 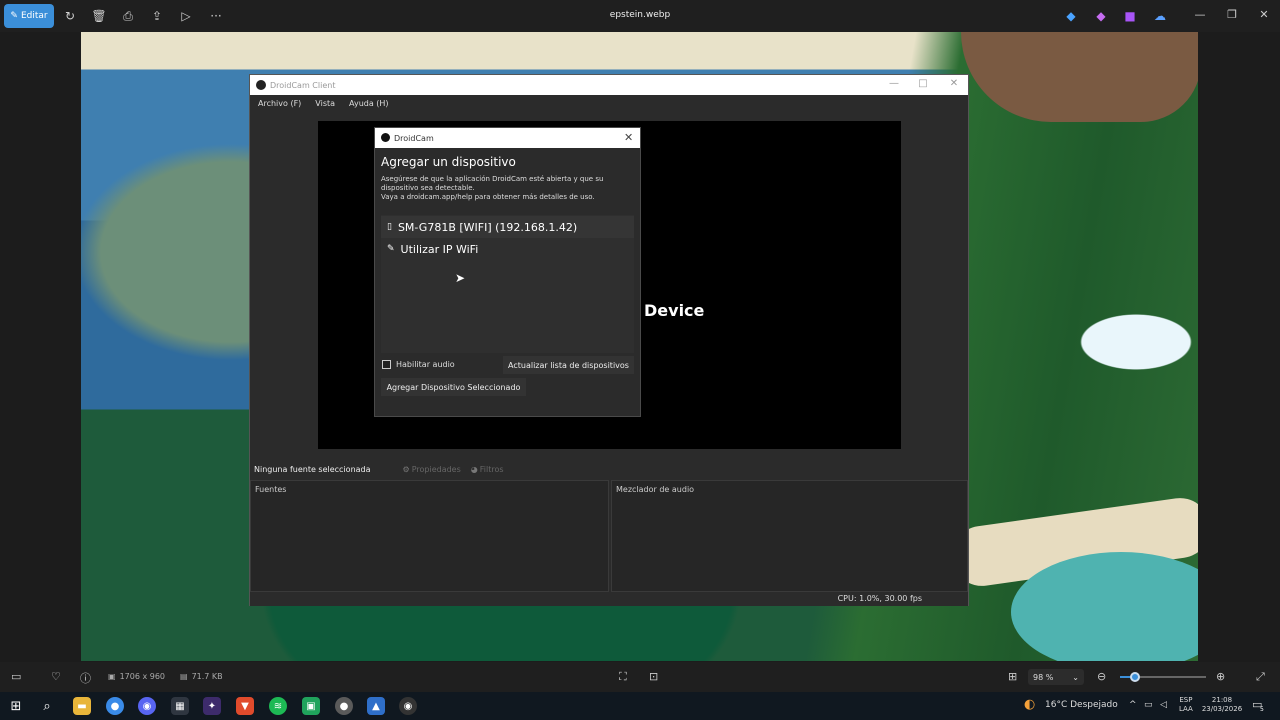 What do you see at coordinates (34, 16) in the screenshot?
I see `edit-label: Editar` at bounding box center [34, 16].